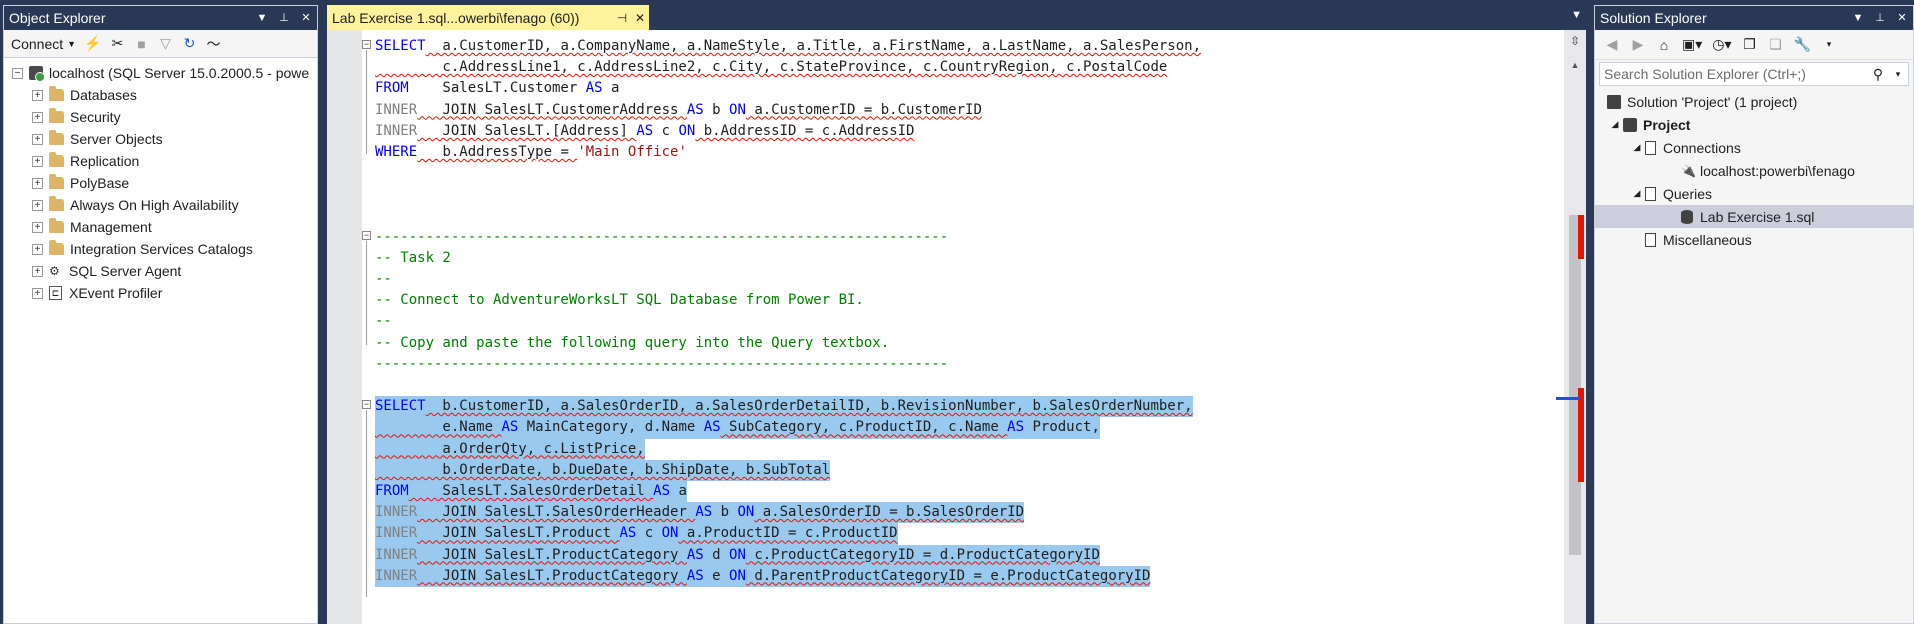 Image resolution: width=1914 pixels, height=624 pixels. I want to click on solution-node: Solution 'Project' (1 project), so click(1754, 101).